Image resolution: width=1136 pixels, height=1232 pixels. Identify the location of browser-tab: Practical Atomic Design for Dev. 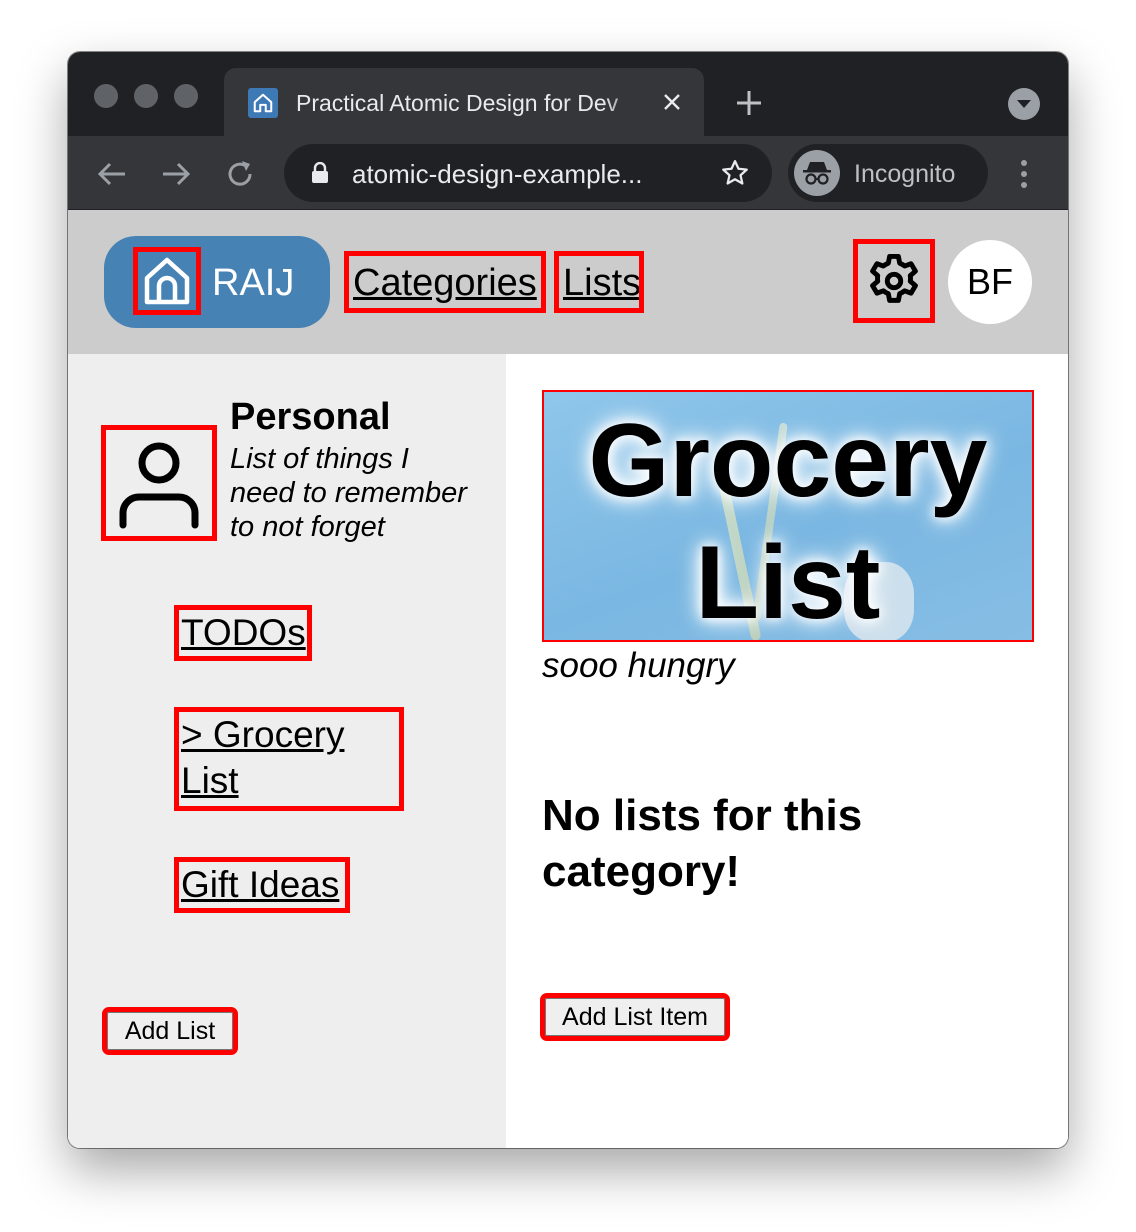
(464, 102).